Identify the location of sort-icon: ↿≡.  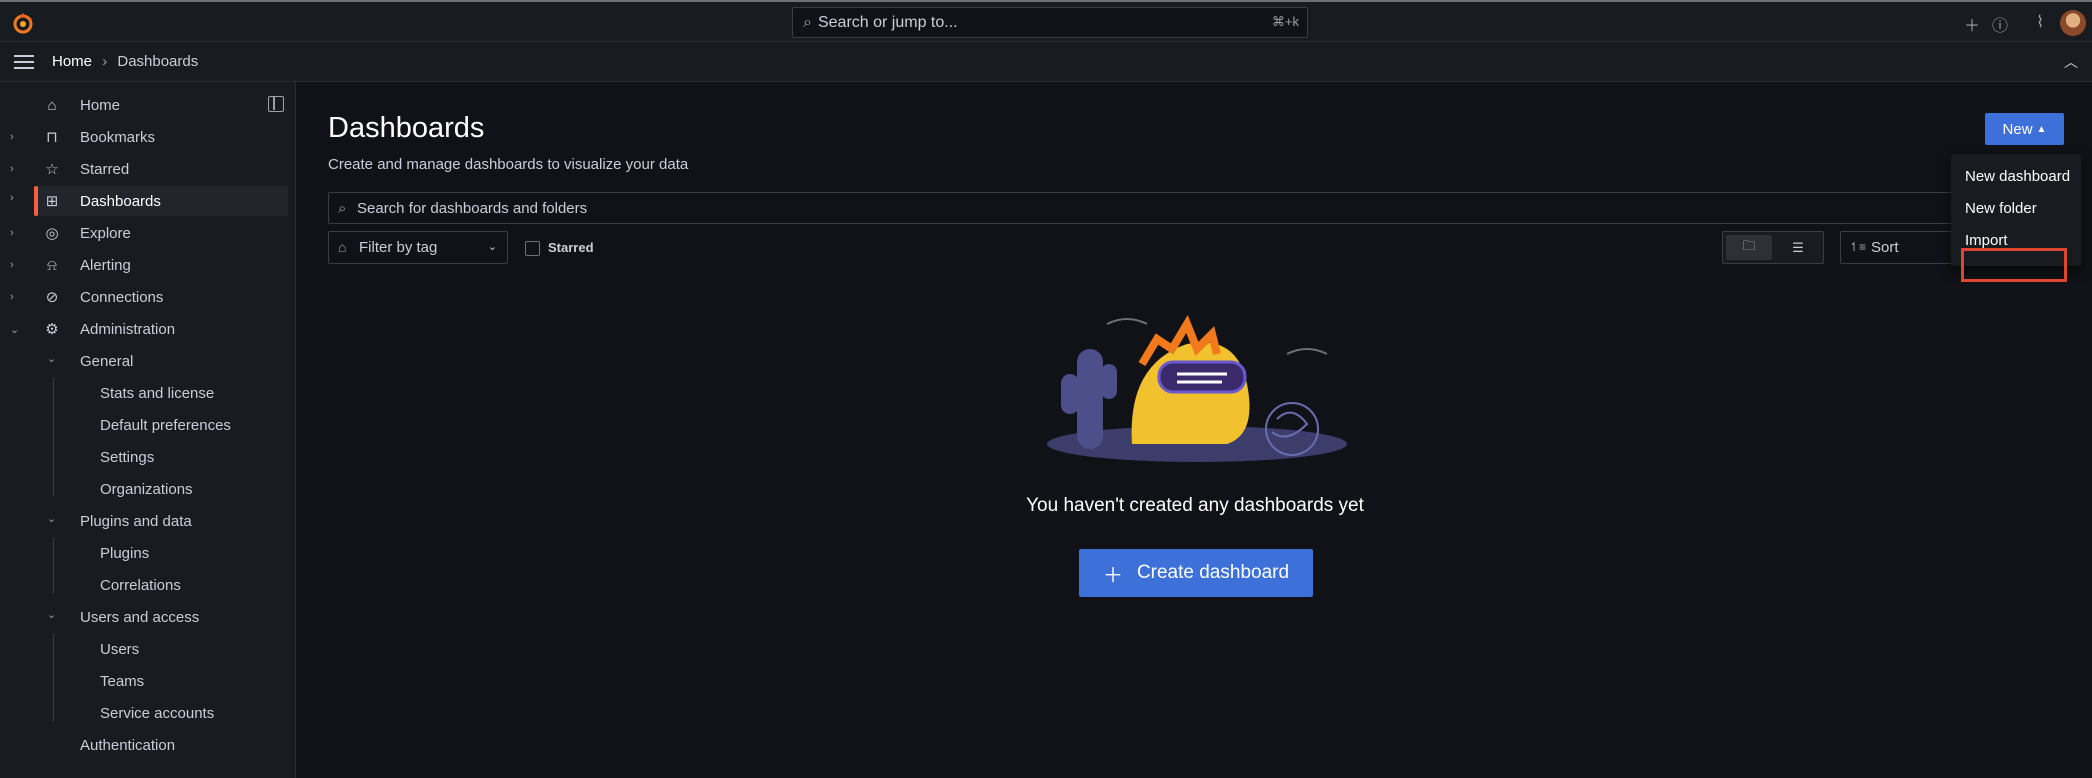
(1858, 247).